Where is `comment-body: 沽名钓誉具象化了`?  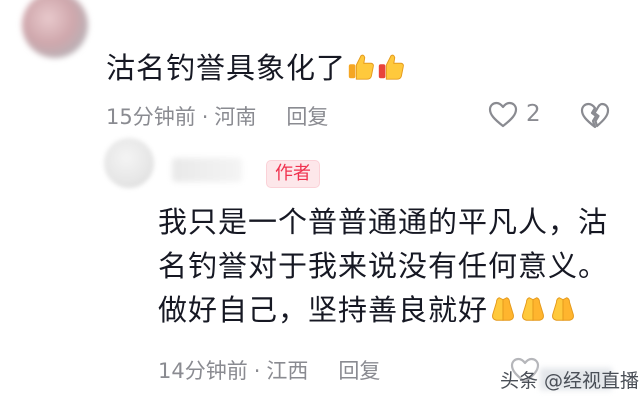
comment-body: 沽名钓誉具象化了 is located at coordinates (226, 68).